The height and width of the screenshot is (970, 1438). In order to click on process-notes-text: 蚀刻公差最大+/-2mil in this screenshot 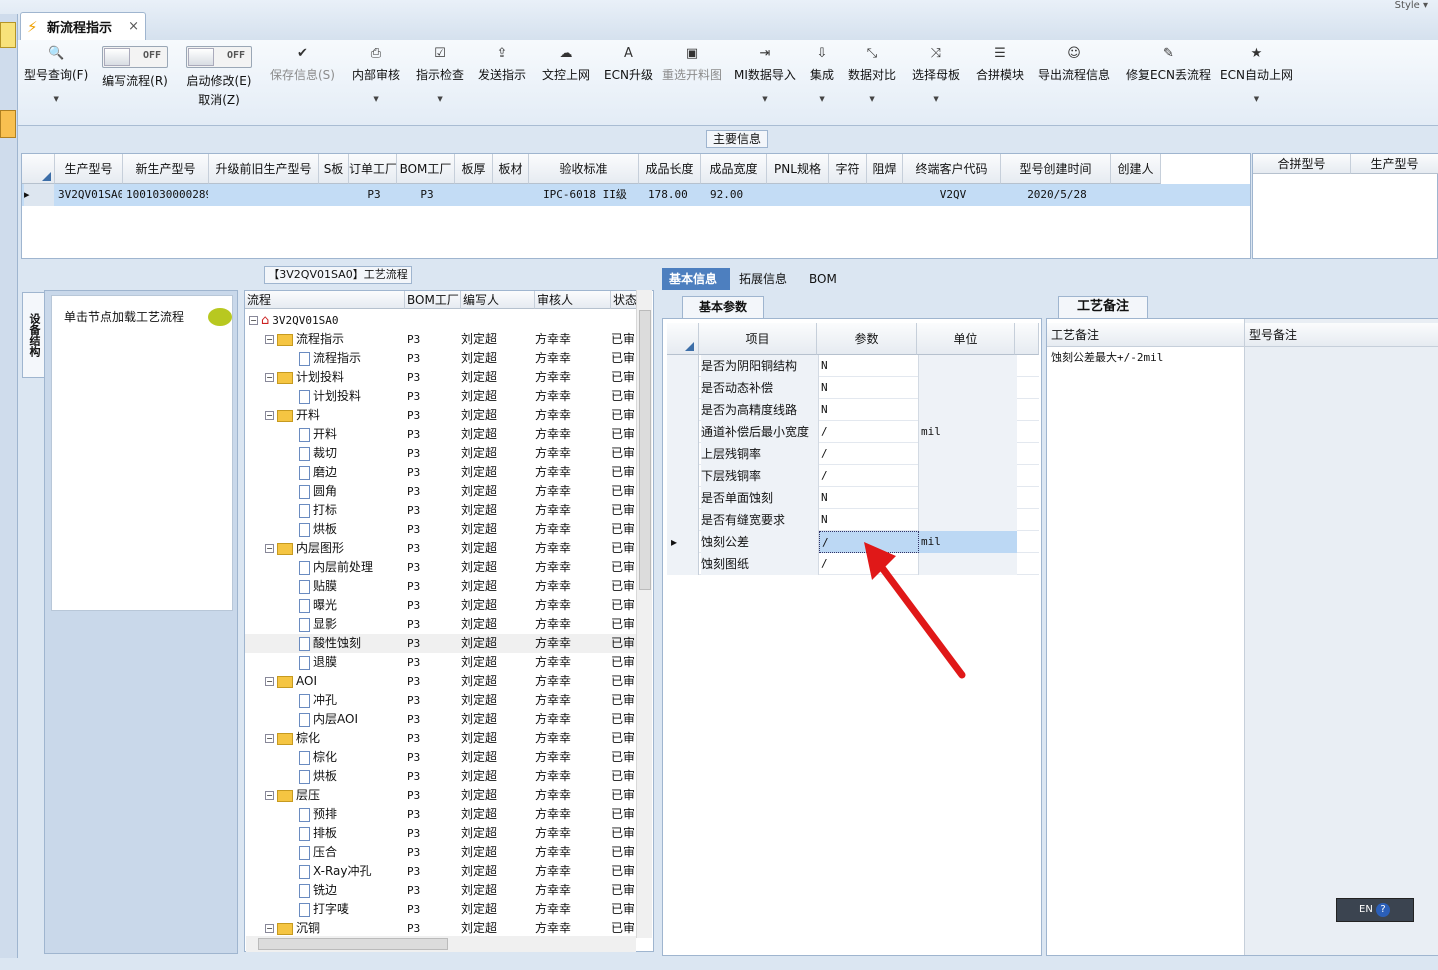, I will do `click(1107, 357)`.